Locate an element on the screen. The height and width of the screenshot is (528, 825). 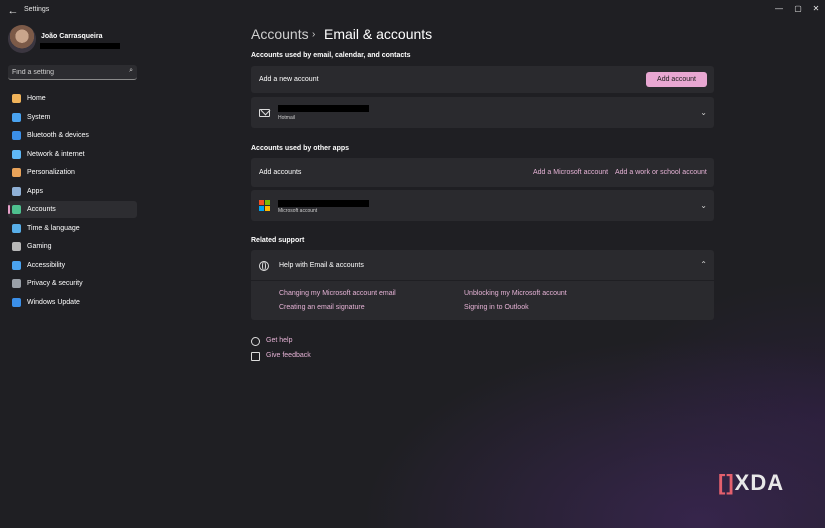
redacted-account-email is located at coordinates (323, 108).